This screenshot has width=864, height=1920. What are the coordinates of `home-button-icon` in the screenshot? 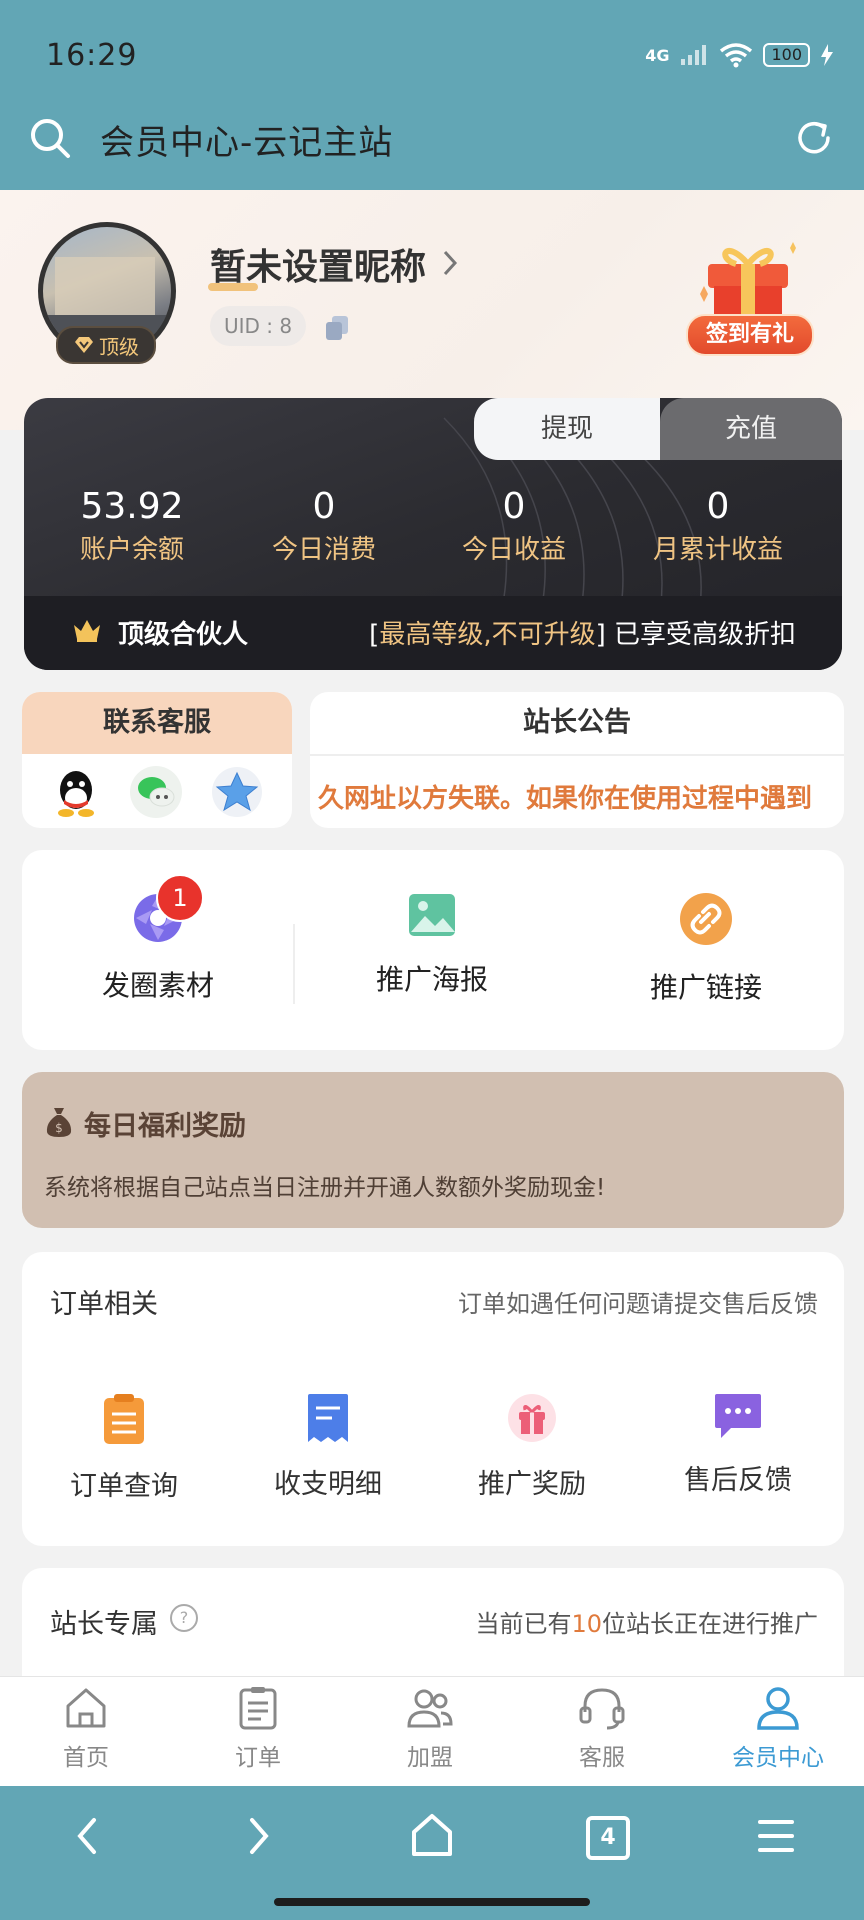 It's located at (432, 1835).